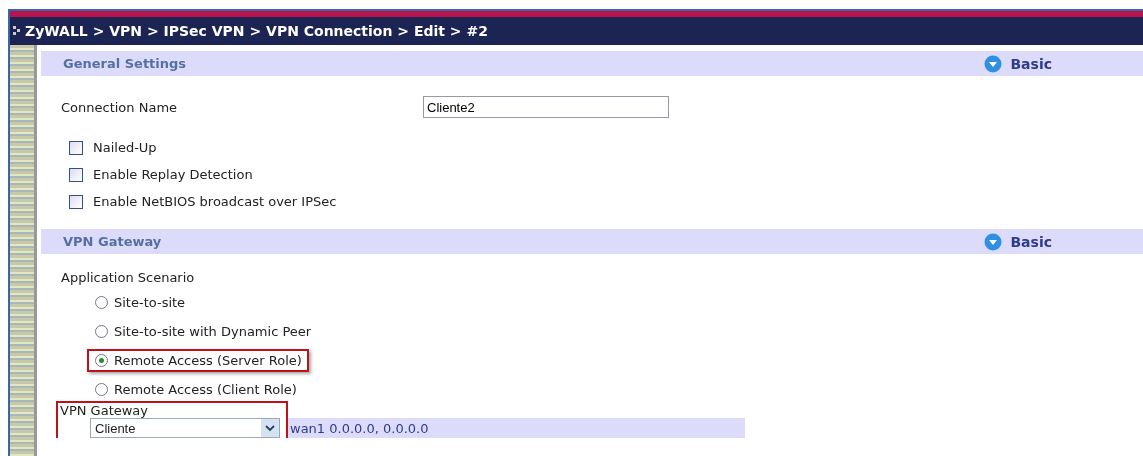 The image size is (1143, 456). I want to click on radio-label: Site-to-site, so click(150, 302).